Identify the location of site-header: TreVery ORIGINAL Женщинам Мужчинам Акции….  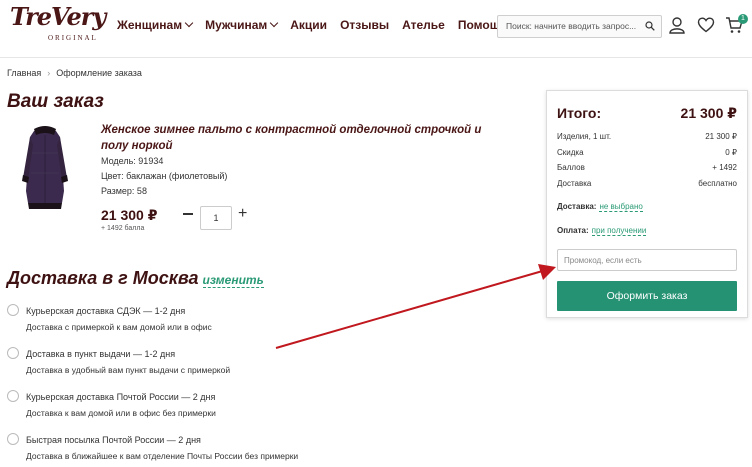
(376, 29).